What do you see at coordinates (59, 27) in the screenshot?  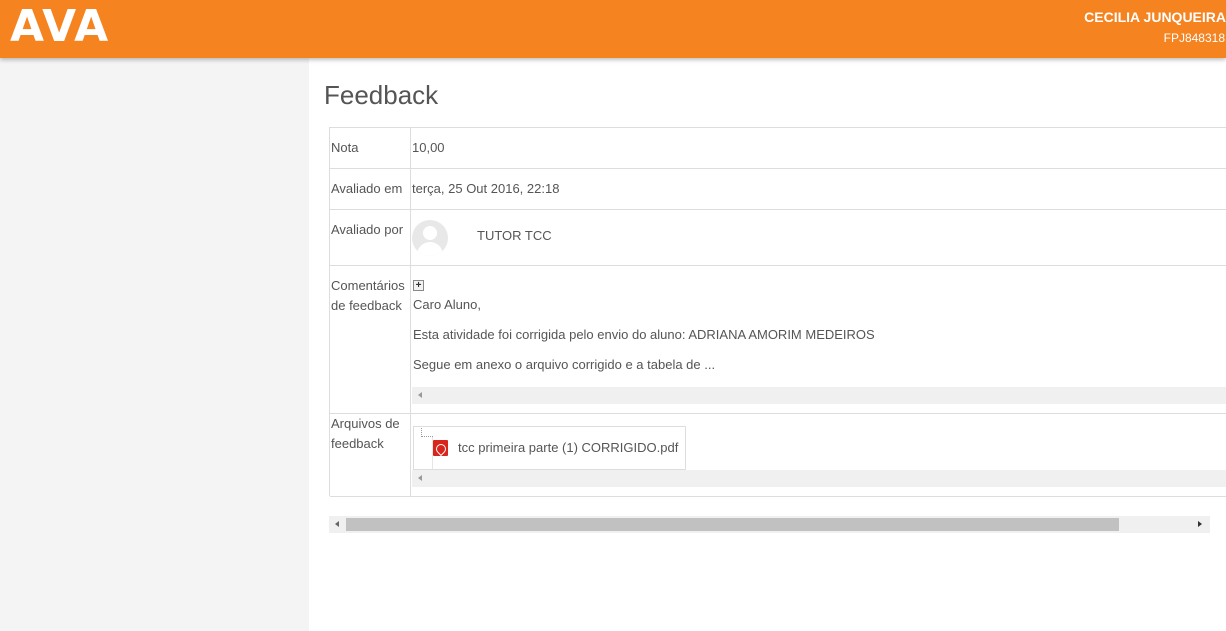 I see `ava-logo: AVA` at bounding box center [59, 27].